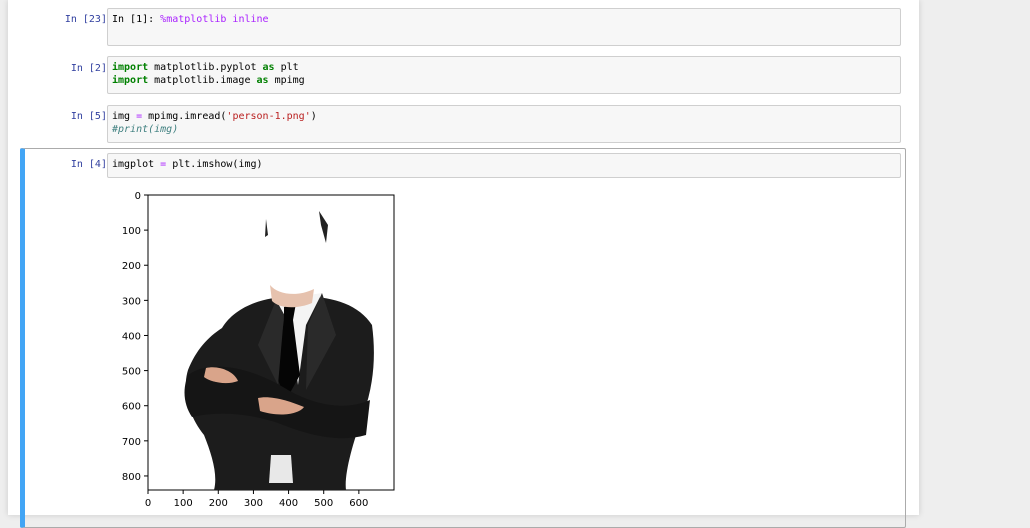  Describe the element at coordinates (202, 80) in the screenshot. I see `code-text: matplotlib.image` at that location.